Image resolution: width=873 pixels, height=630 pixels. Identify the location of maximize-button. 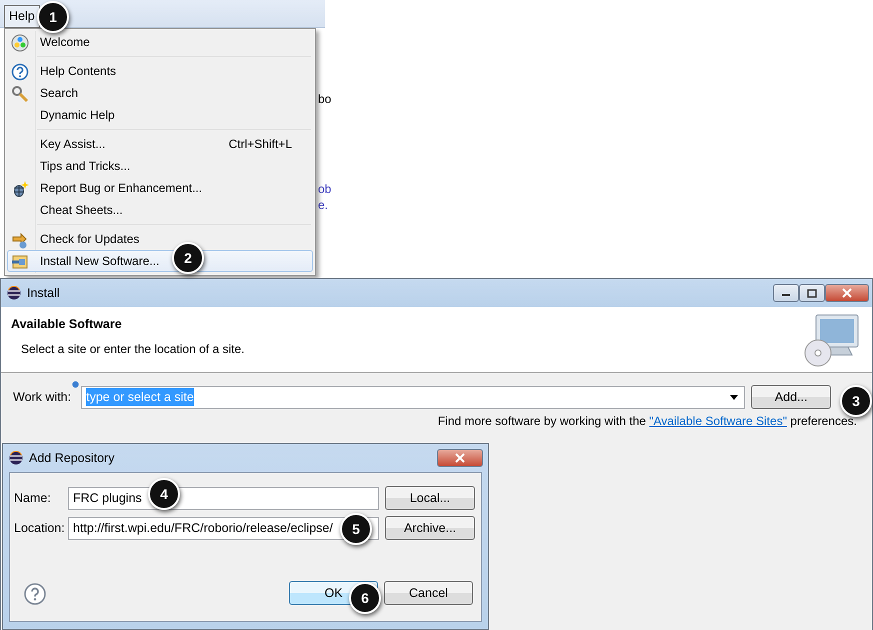
(812, 293).